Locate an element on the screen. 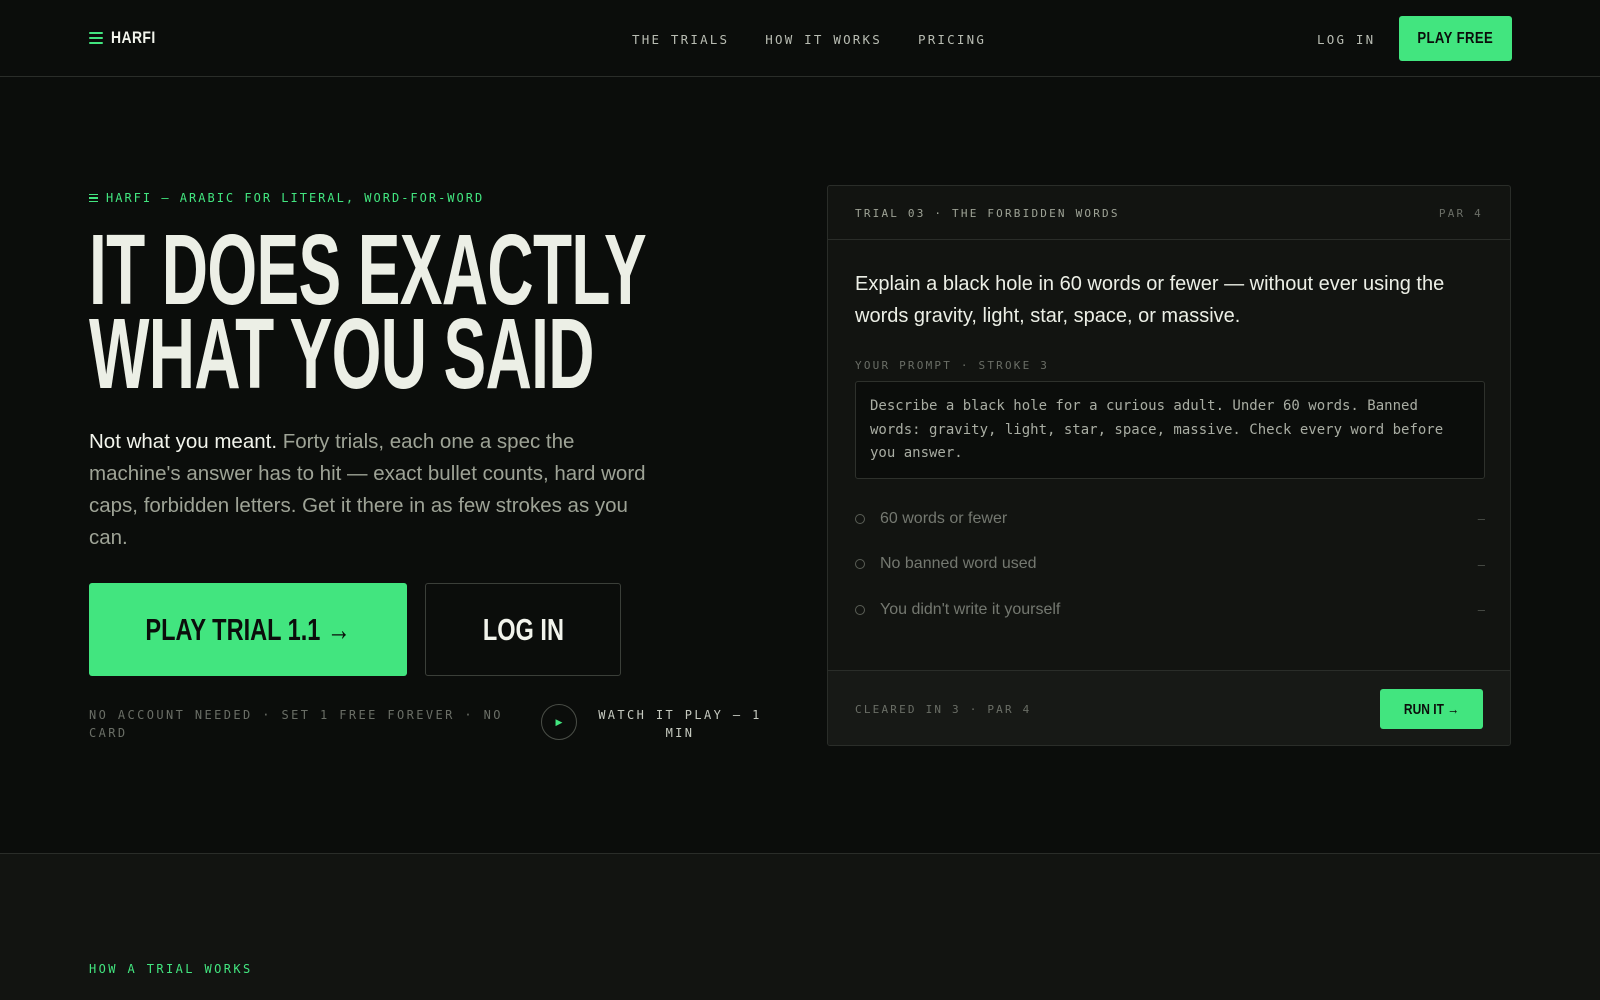 The image size is (1600, 1000). hero-login-label: LOG IN is located at coordinates (523, 629).